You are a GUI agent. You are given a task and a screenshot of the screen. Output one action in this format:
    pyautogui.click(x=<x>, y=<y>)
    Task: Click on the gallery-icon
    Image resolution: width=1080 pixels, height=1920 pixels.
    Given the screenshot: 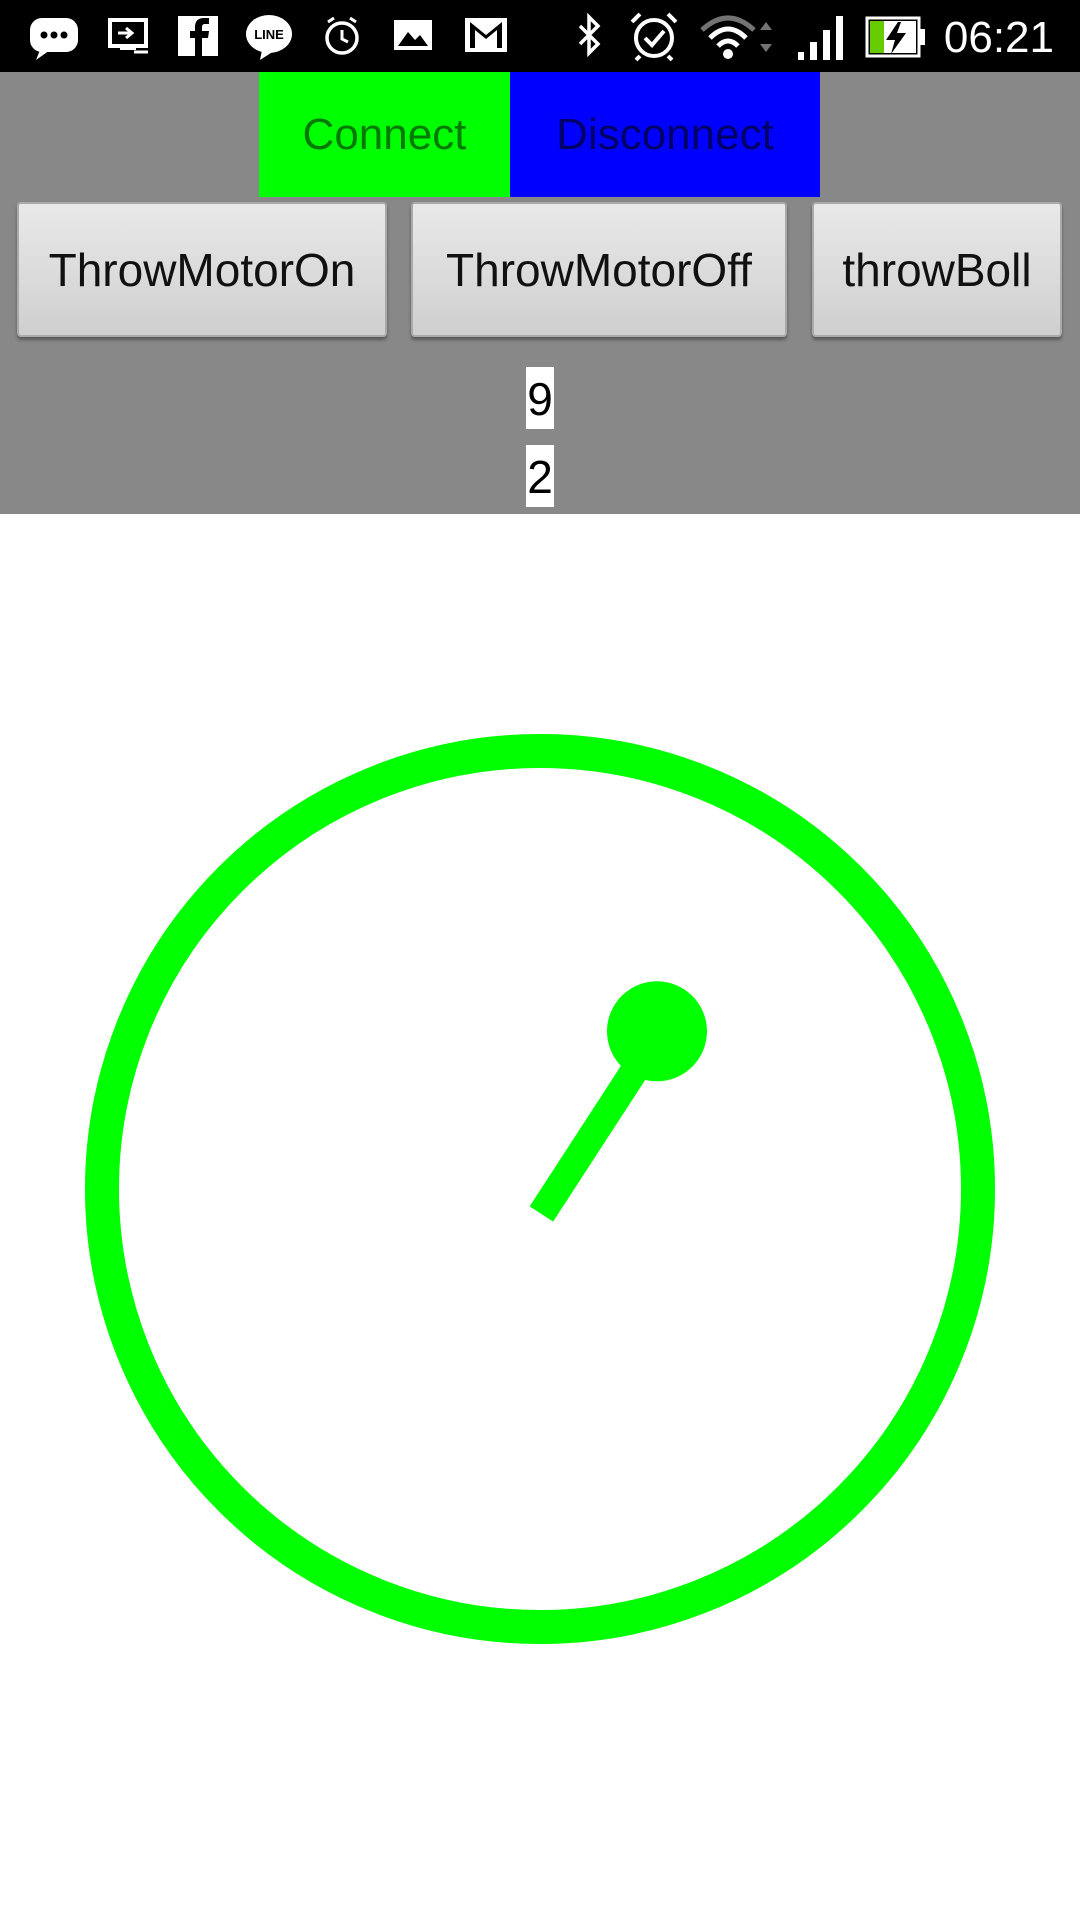 What is the action you would take?
    pyautogui.click(x=413, y=35)
    